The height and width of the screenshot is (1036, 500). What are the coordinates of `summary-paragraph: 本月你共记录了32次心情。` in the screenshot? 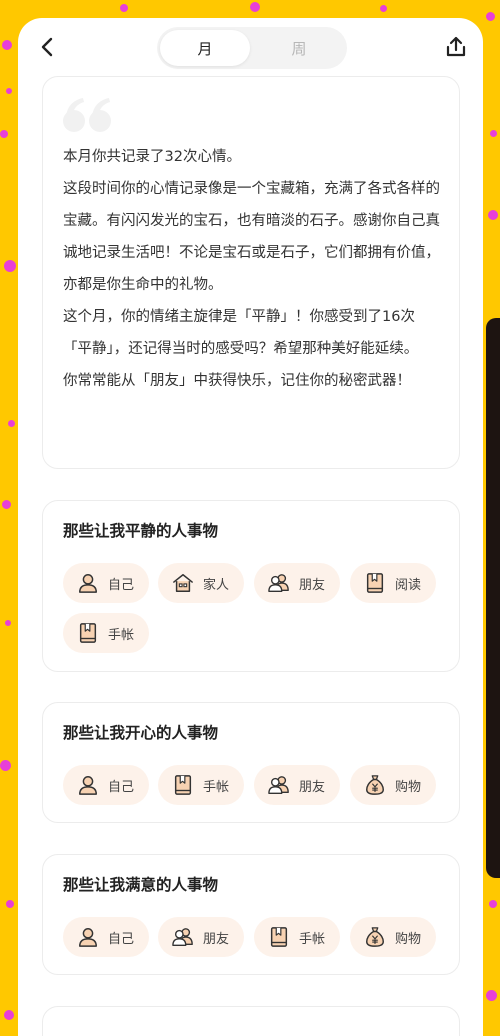 It's located at (152, 157).